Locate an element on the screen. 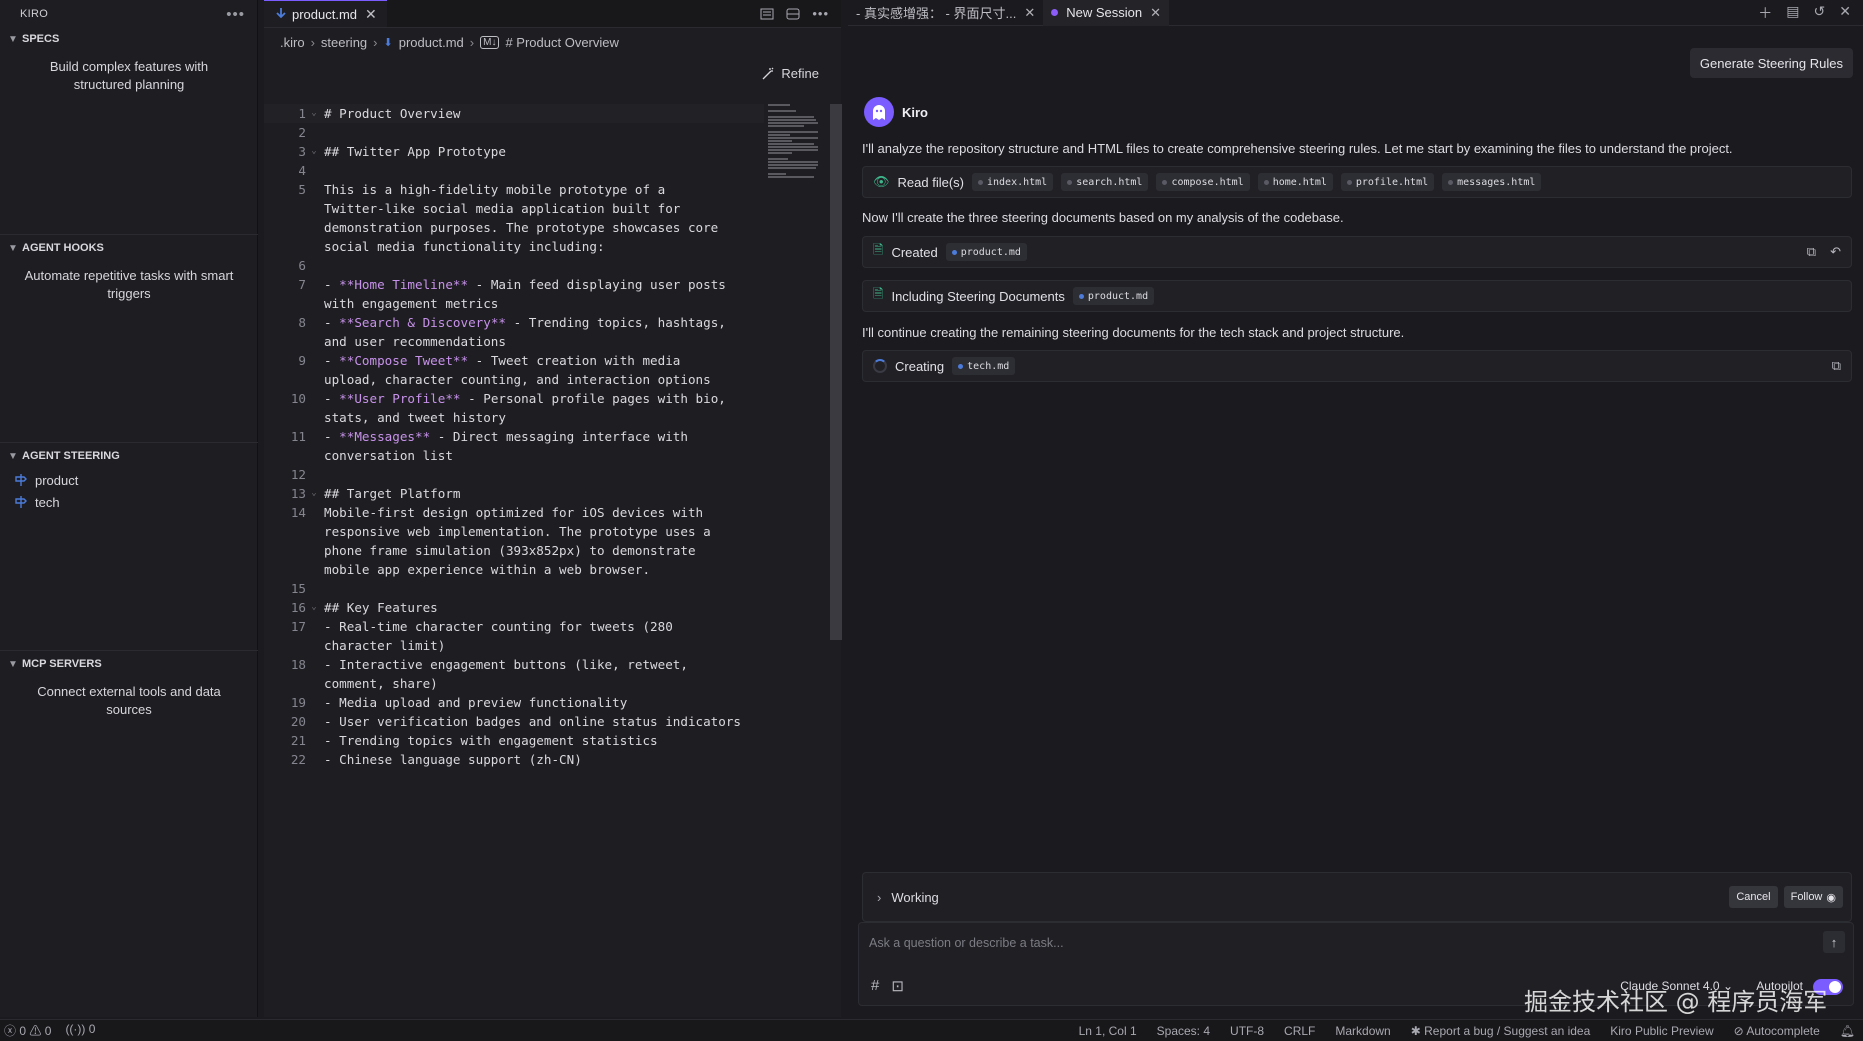 The height and width of the screenshot is (1041, 1863). code-line: 16 ⌄ ## Key Features is located at coordinates (514, 607).